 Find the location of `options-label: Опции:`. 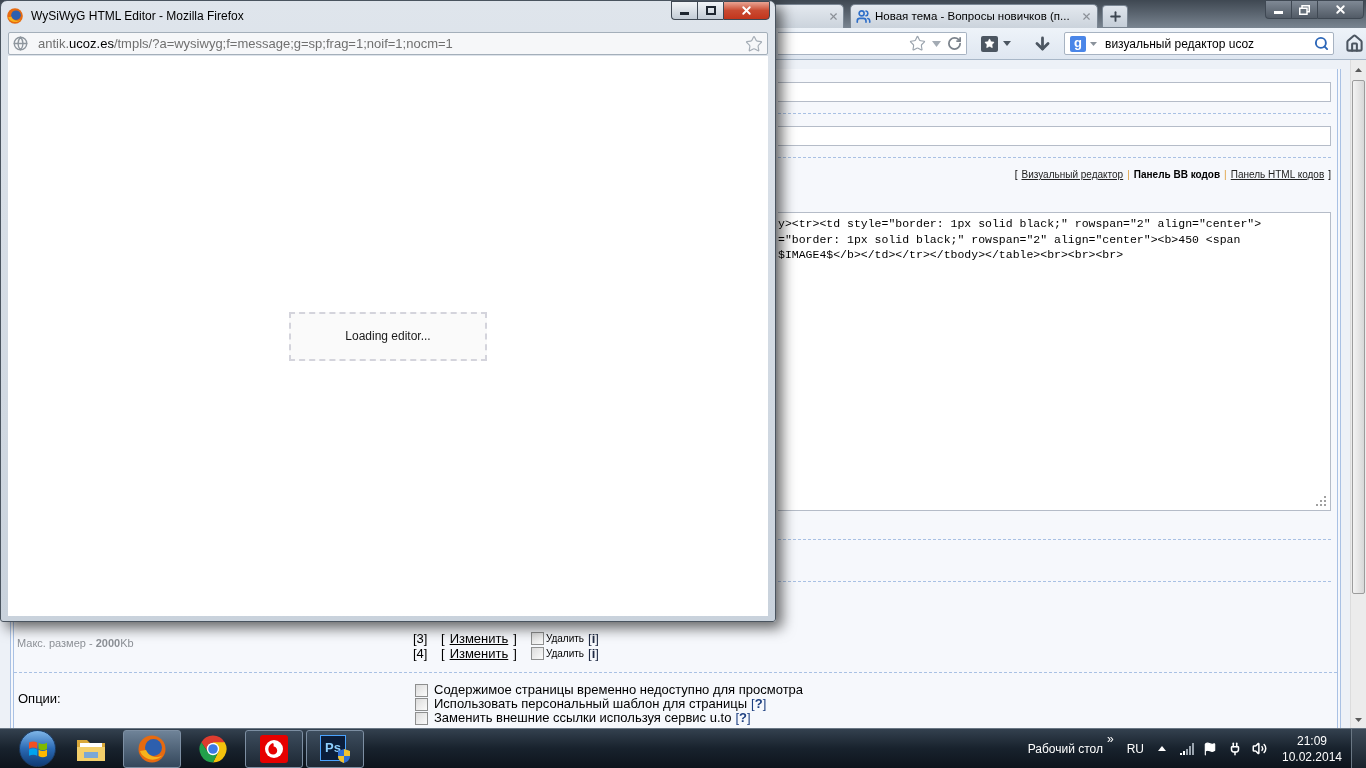

options-label: Опции: is located at coordinates (39, 699).